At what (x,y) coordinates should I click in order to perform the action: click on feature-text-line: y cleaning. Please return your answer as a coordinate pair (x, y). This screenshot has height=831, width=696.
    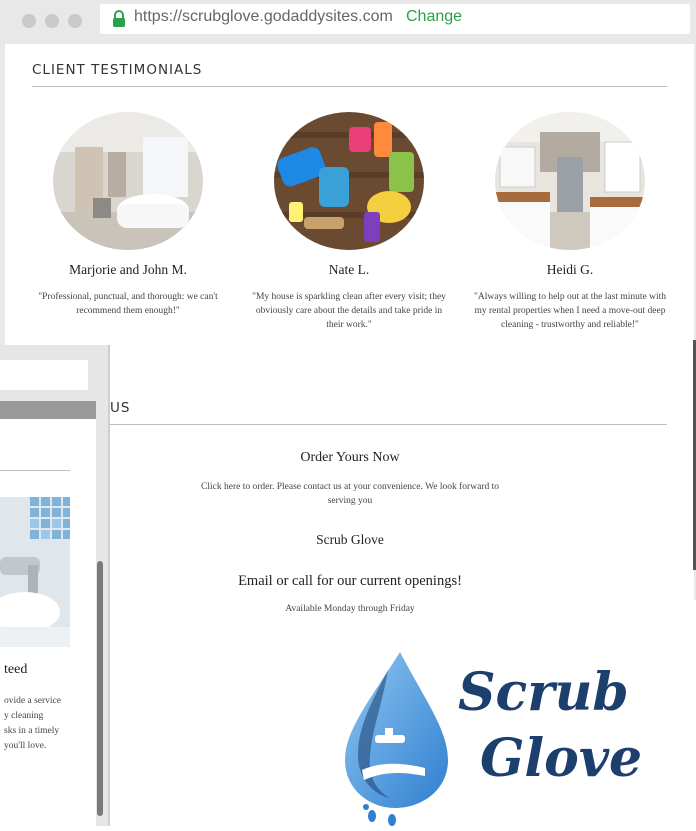
    Looking at the image, I should click on (24, 716).